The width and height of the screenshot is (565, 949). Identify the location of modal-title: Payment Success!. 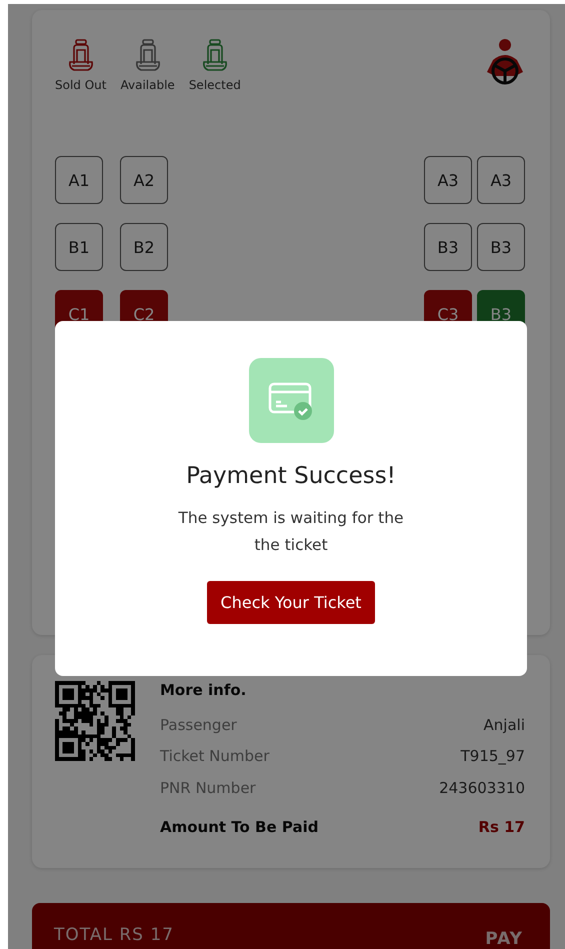
(291, 476).